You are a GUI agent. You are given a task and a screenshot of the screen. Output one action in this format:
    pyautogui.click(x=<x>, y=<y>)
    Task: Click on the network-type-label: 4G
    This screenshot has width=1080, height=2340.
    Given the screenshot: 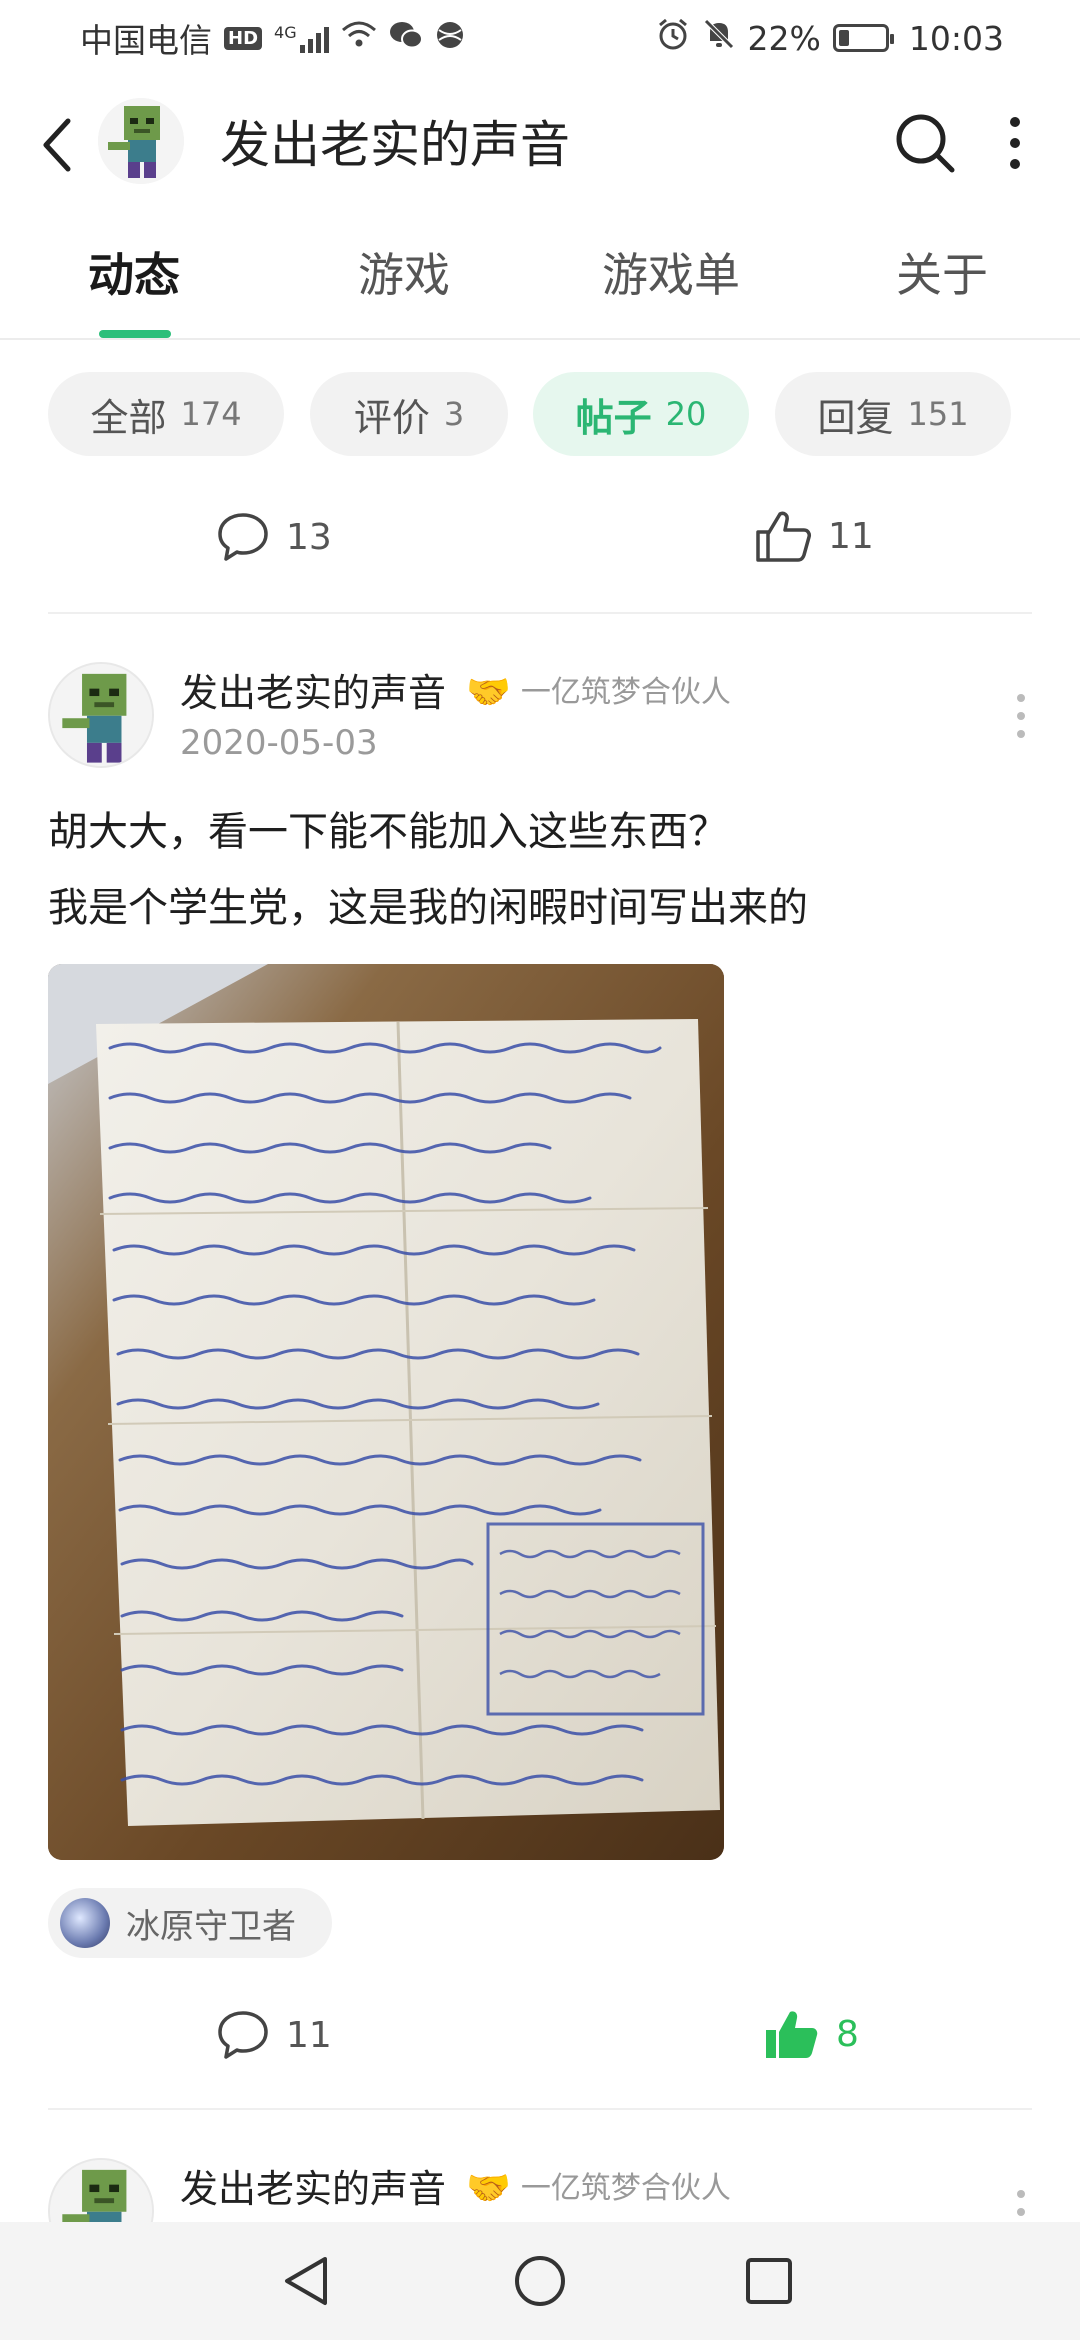 What is the action you would take?
    pyautogui.click(x=285, y=32)
    